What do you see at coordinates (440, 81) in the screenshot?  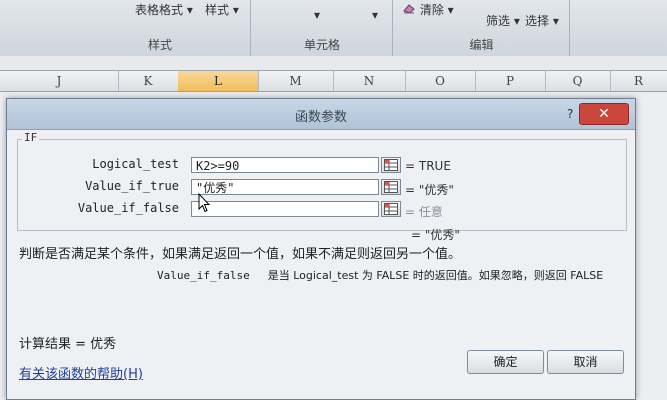 I see `column-header-o: O` at bounding box center [440, 81].